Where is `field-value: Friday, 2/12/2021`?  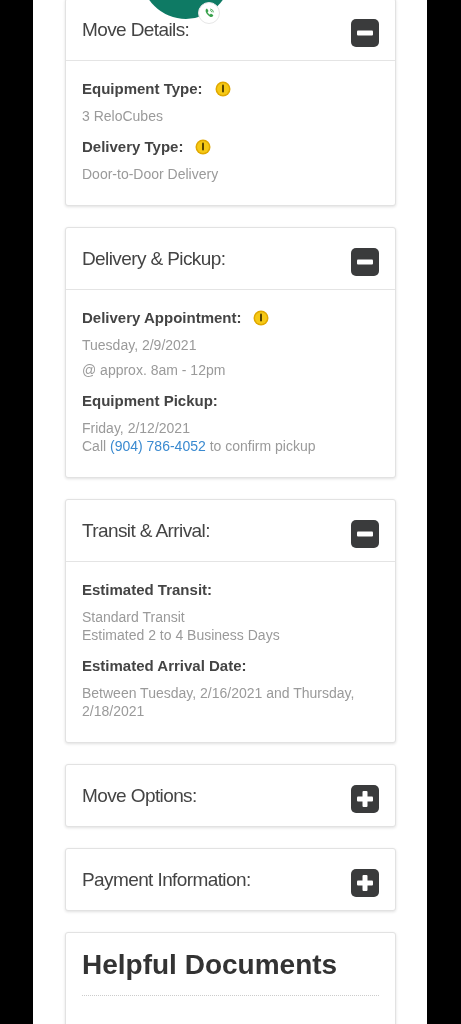 field-value: Friday, 2/12/2021 is located at coordinates (136, 428).